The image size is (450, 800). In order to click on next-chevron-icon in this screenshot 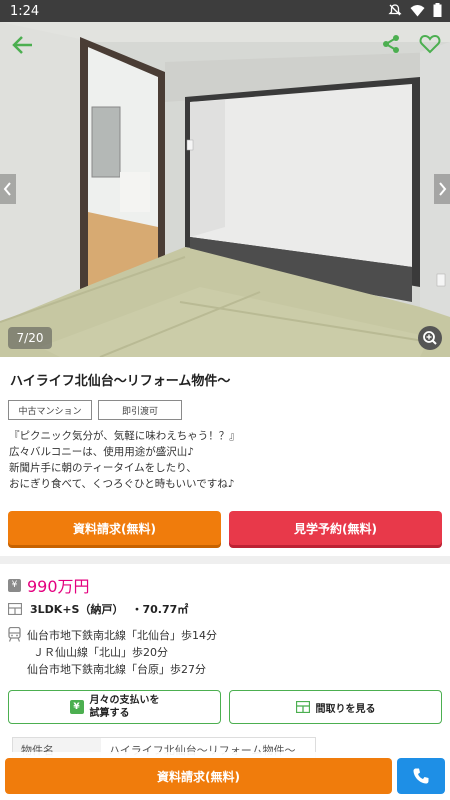, I will do `click(443, 189)`.